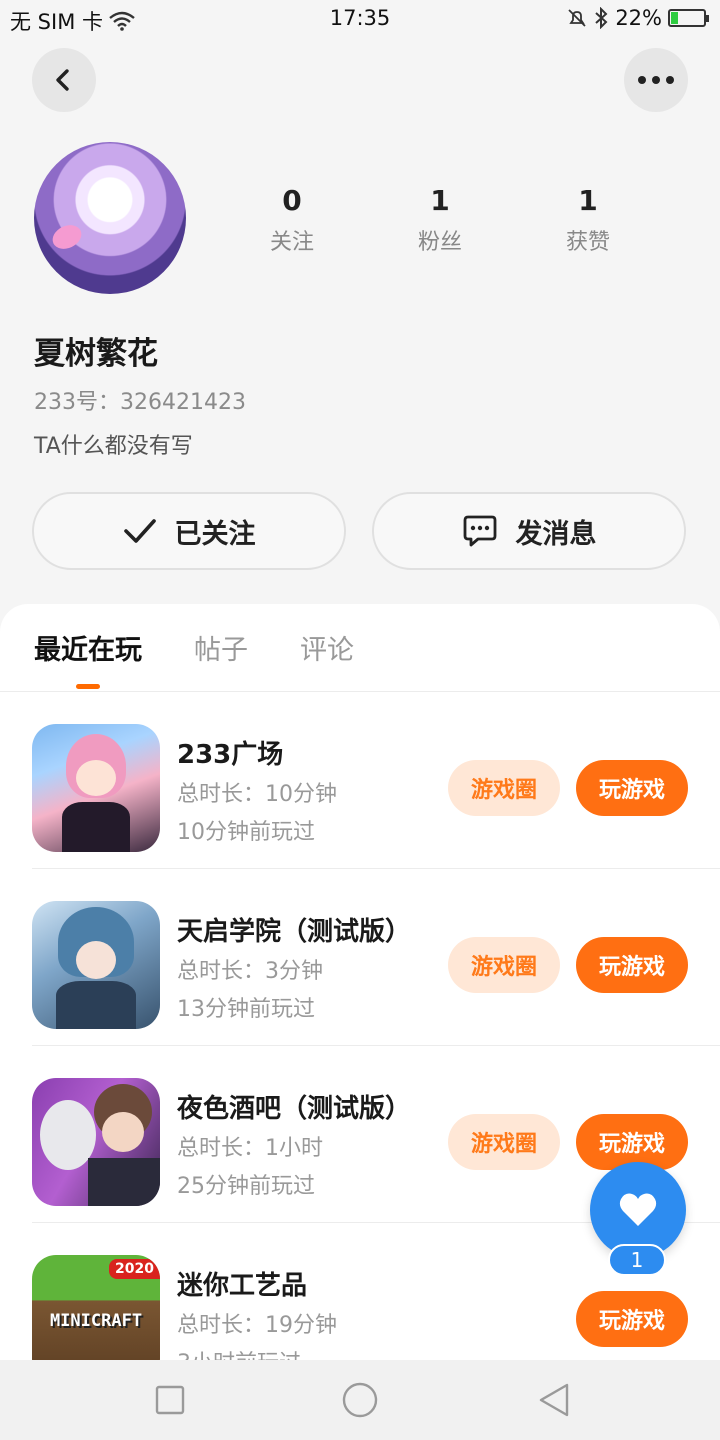  What do you see at coordinates (134, 1269) in the screenshot?
I see `game-icon-badge: 2020` at bounding box center [134, 1269].